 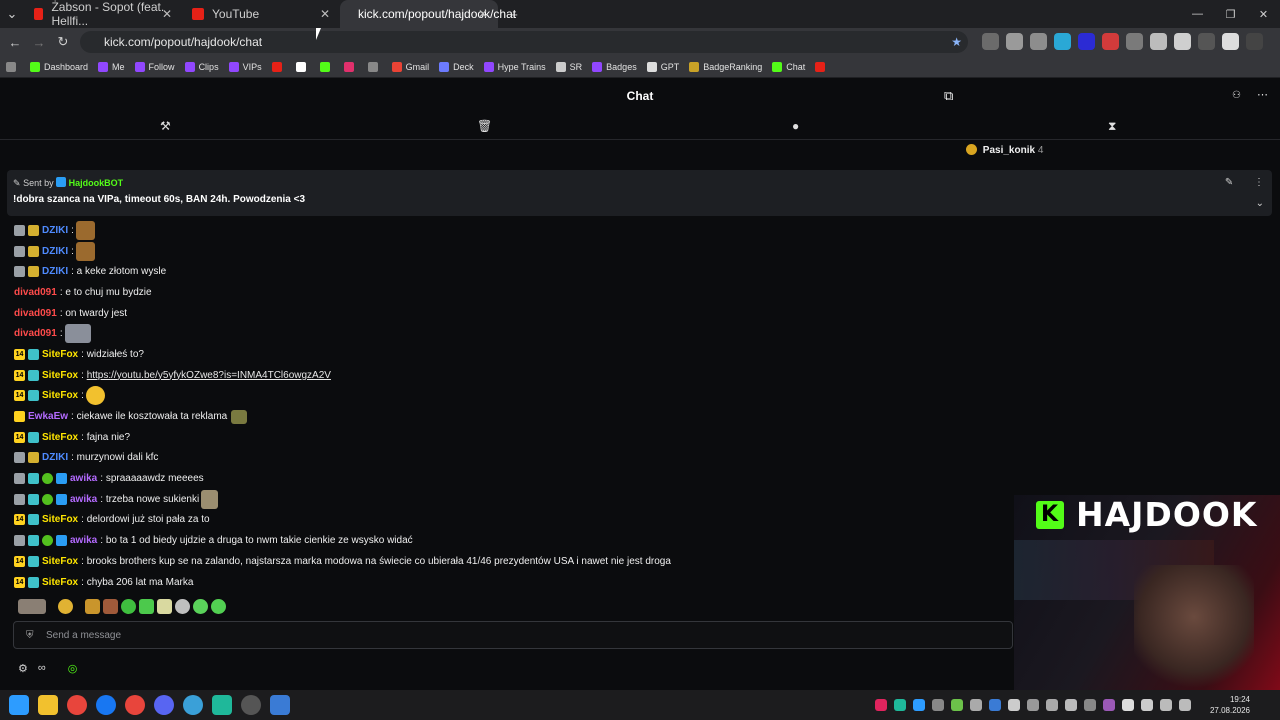 I want to click on apps-grid-icon, so click(x=13, y=66).